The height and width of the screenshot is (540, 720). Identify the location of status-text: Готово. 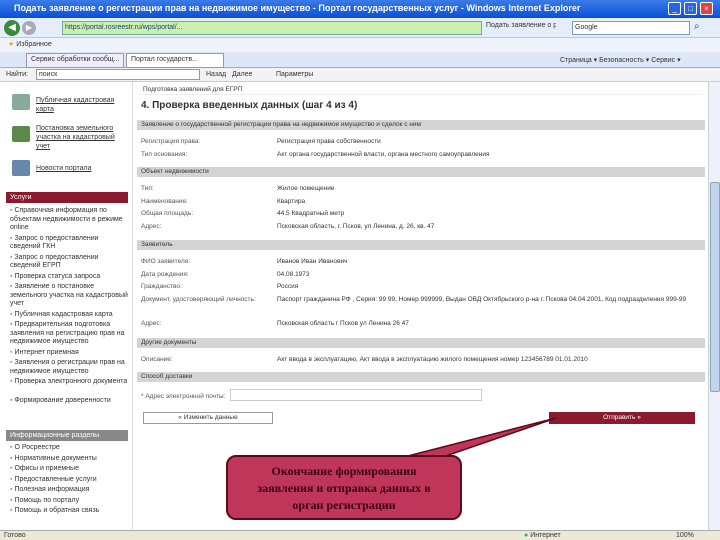
(15, 535).